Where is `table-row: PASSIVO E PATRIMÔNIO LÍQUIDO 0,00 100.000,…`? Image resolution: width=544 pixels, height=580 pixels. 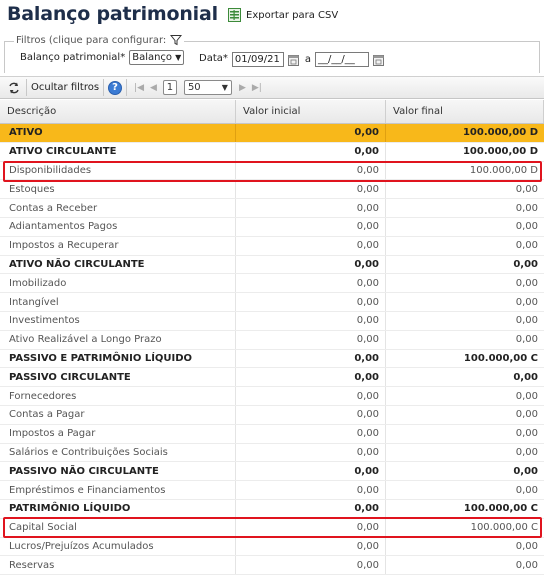 table-row: PASSIVO E PATRIMÔNIO LÍQUIDO 0,00 100.000,… is located at coordinates (272, 359).